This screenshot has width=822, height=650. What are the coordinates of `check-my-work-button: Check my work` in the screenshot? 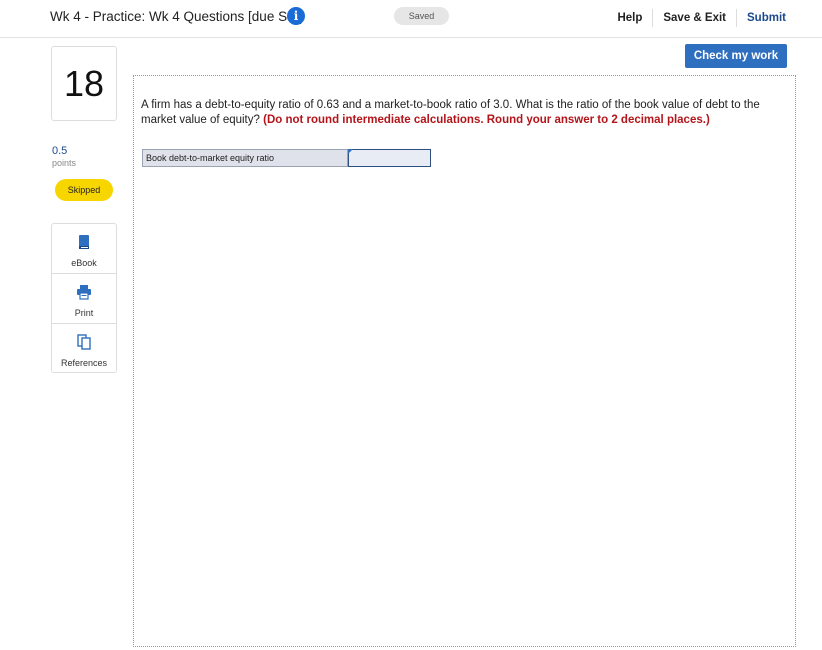 It's located at (736, 56).